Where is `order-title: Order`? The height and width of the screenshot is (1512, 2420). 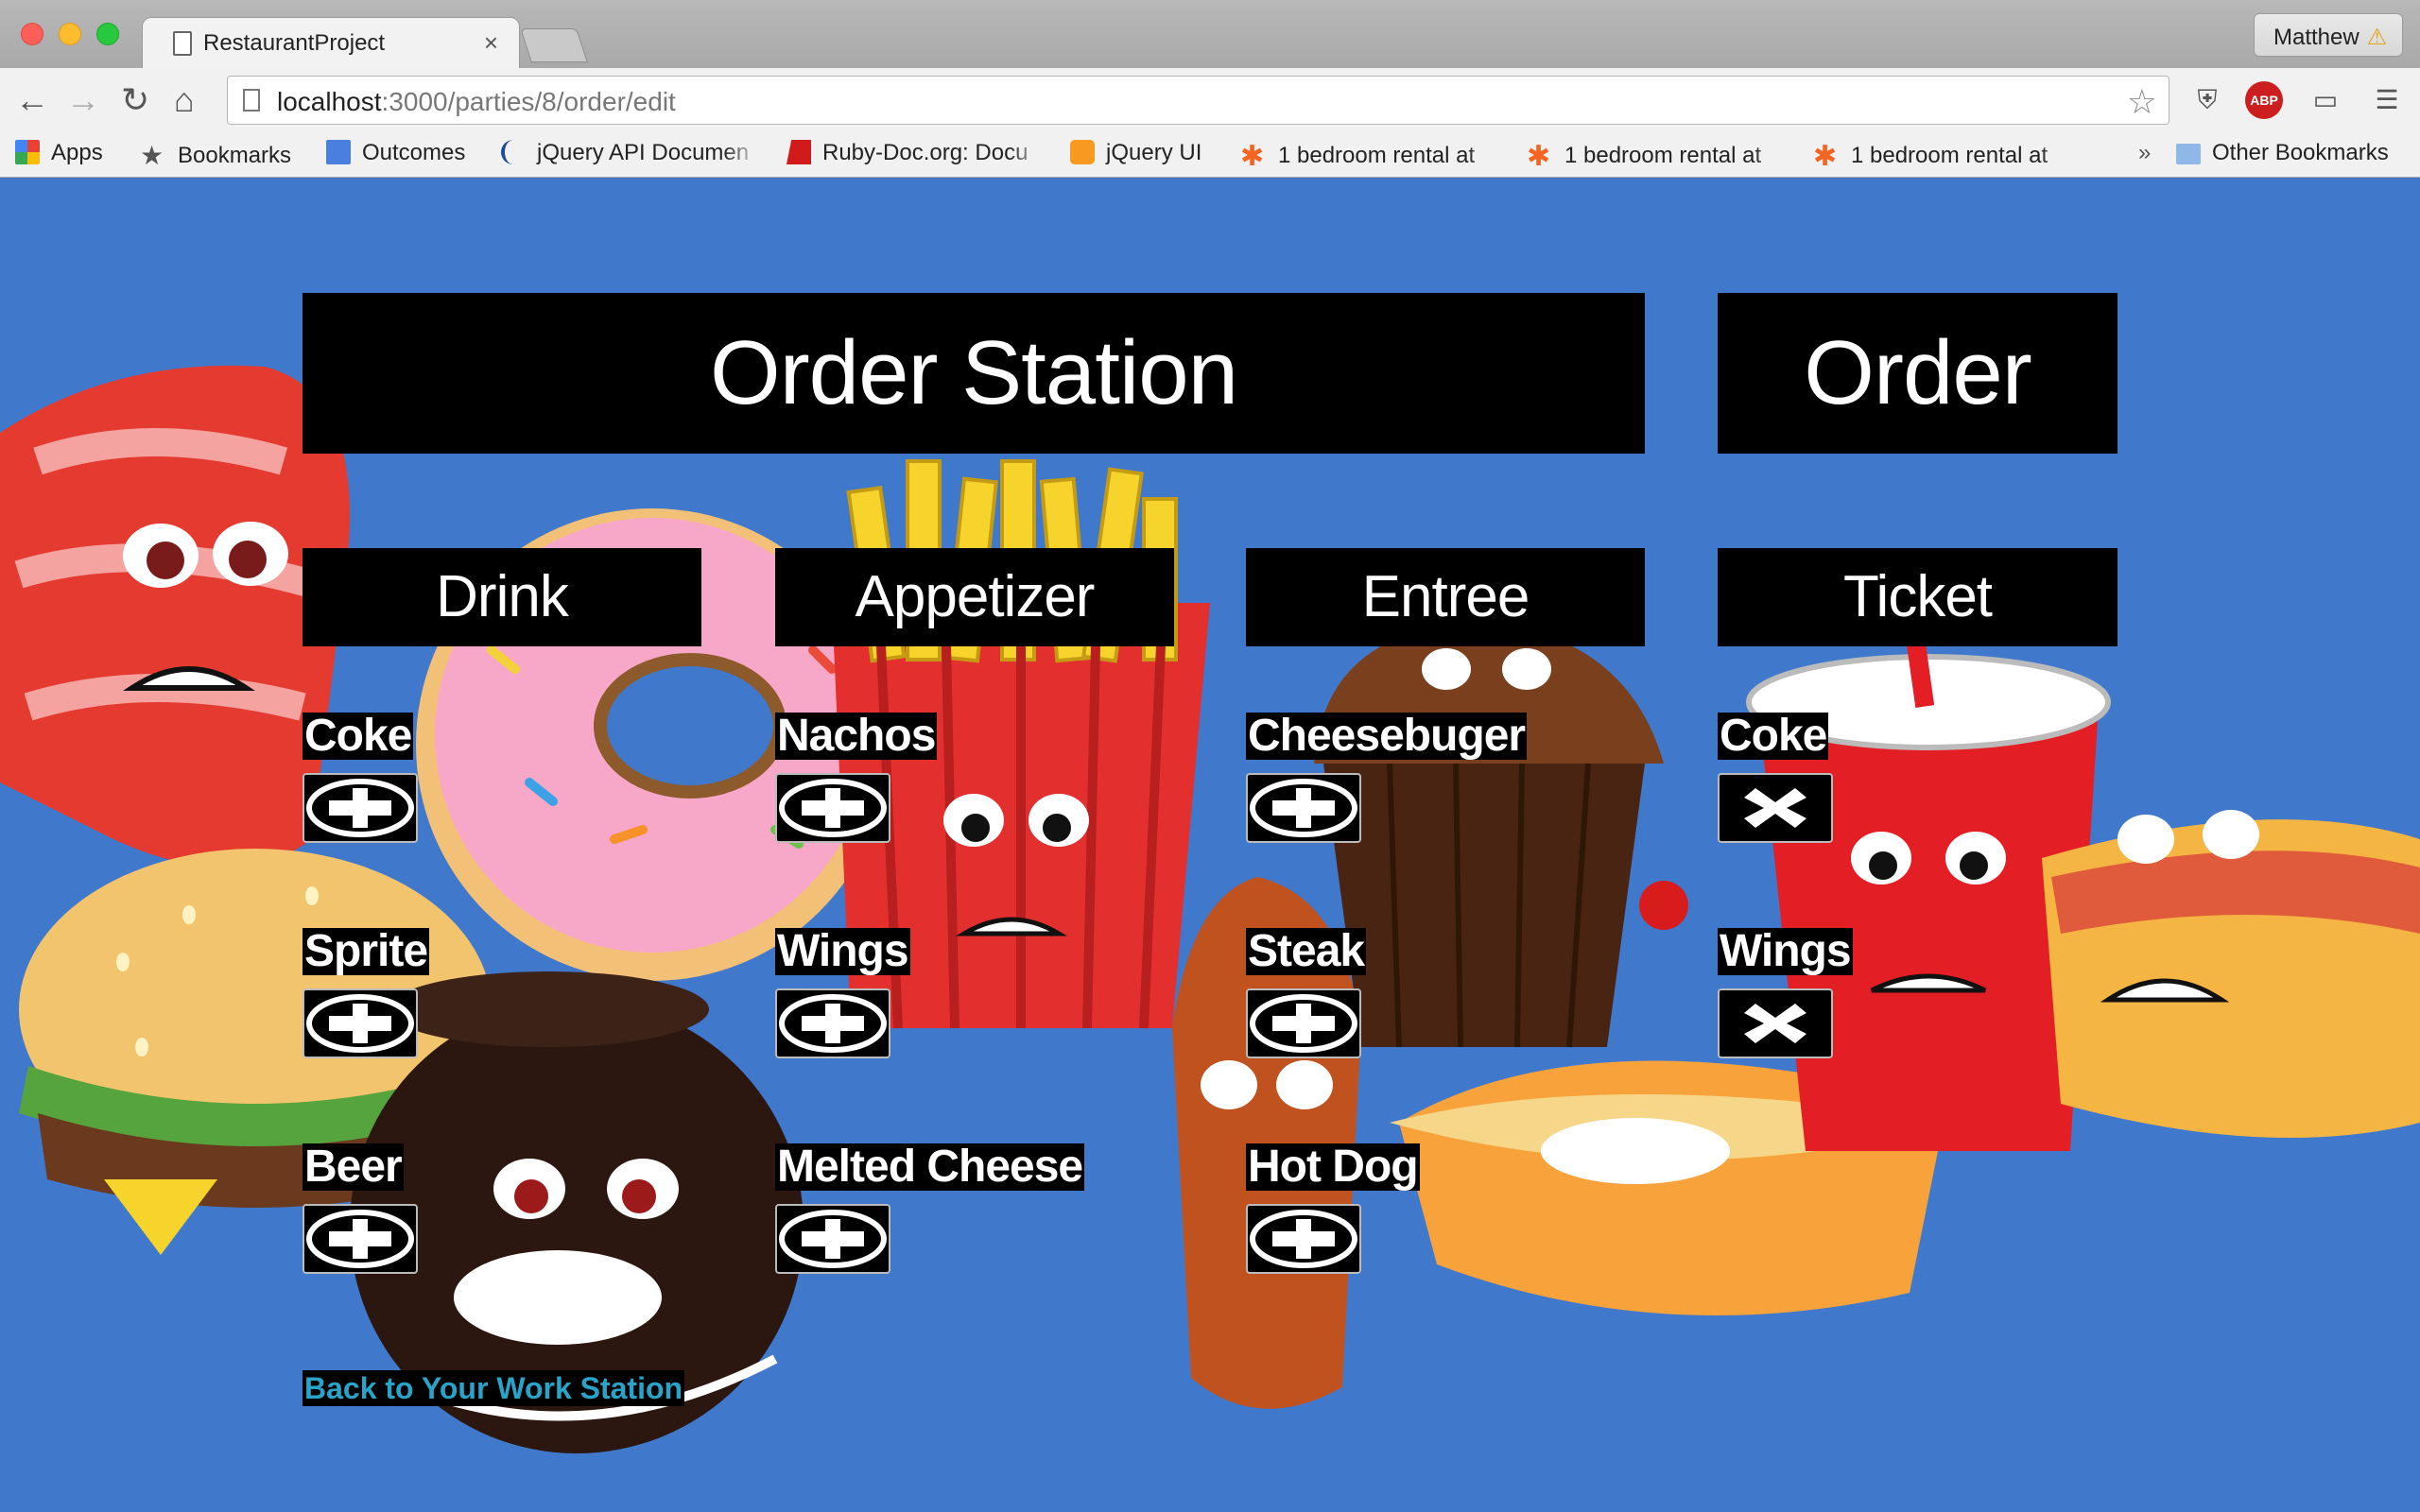 order-title: Order is located at coordinates (1918, 373).